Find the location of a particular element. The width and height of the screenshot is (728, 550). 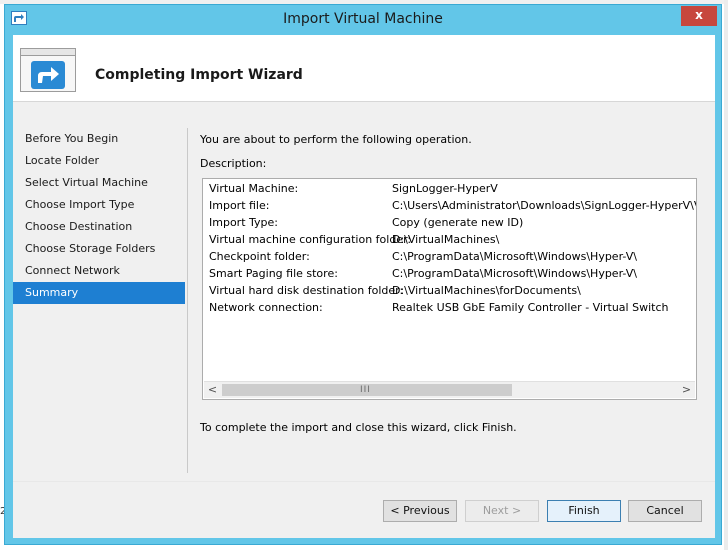

nav-divider is located at coordinates (187, 300).